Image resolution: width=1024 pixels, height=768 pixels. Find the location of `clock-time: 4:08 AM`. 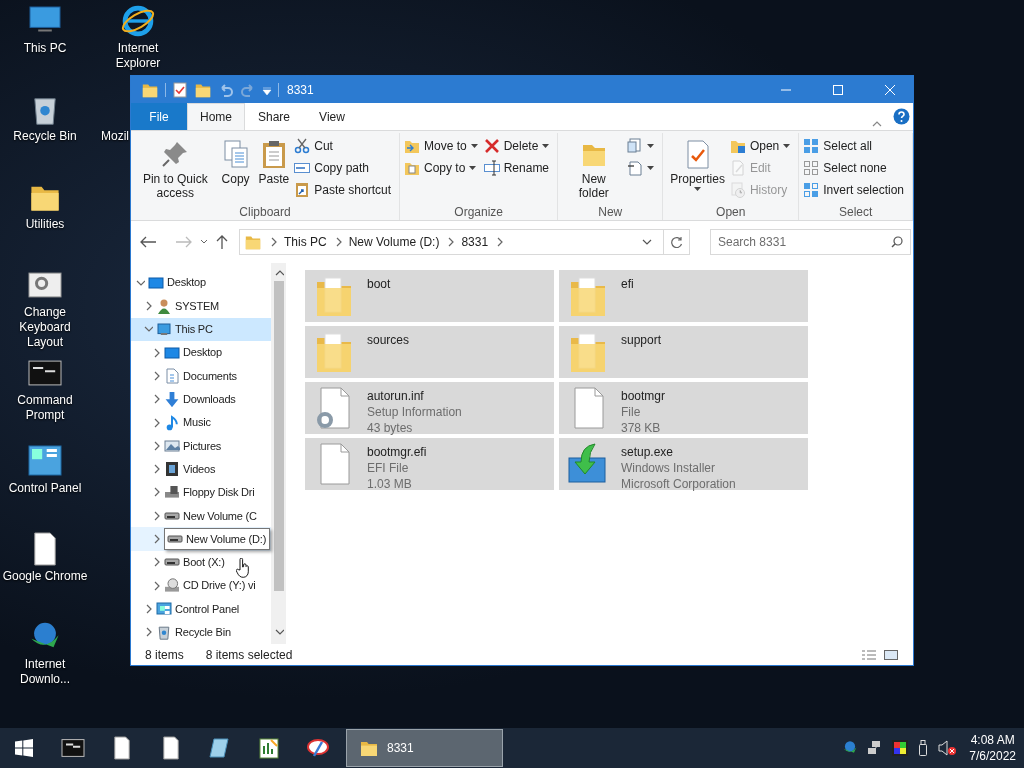

clock-time: 4:08 AM is located at coordinates (992, 740).